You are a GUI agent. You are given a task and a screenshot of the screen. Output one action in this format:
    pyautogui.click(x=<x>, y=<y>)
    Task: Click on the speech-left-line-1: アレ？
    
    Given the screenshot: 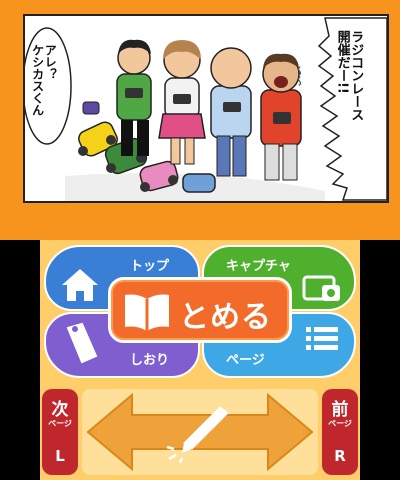 What is the action you would take?
    pyautogui.click(x=50, y=62)
    